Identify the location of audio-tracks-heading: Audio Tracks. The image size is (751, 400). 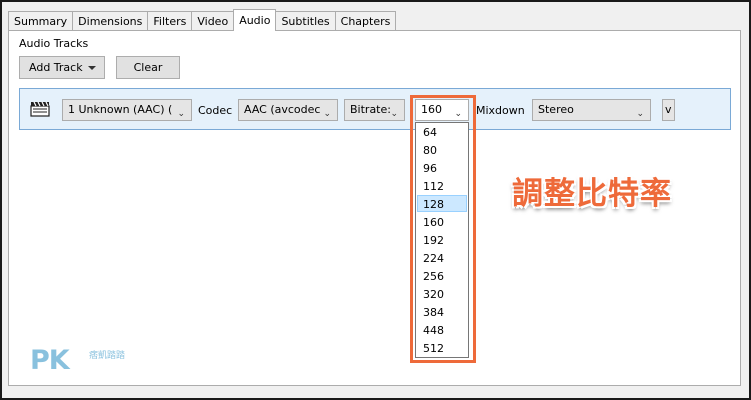
(54, 43).